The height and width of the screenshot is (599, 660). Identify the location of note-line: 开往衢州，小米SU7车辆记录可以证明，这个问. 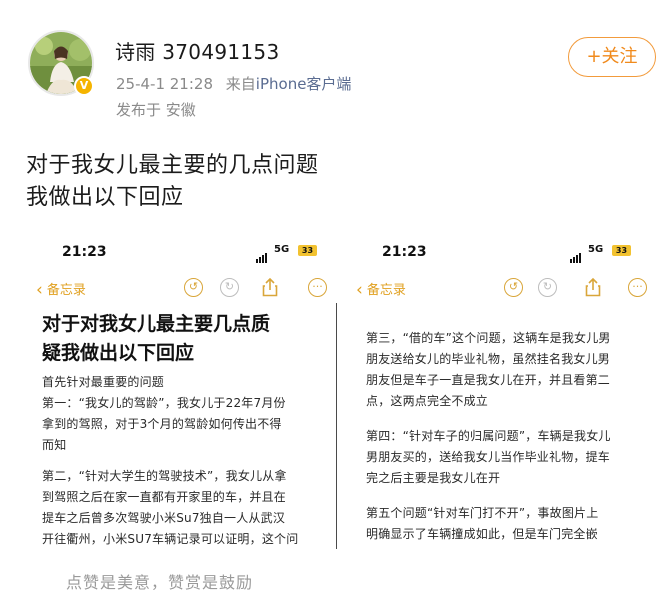
(170, 539).